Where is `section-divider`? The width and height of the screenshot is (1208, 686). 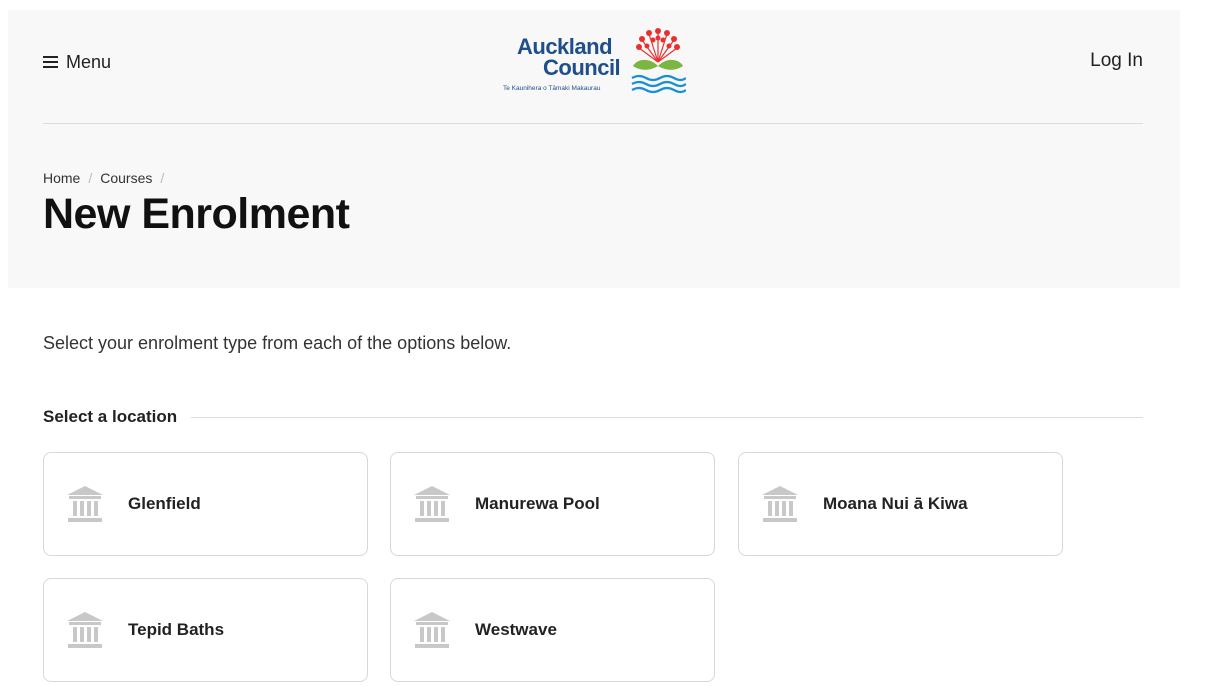 section-divider is located at coordinates (667, 417).